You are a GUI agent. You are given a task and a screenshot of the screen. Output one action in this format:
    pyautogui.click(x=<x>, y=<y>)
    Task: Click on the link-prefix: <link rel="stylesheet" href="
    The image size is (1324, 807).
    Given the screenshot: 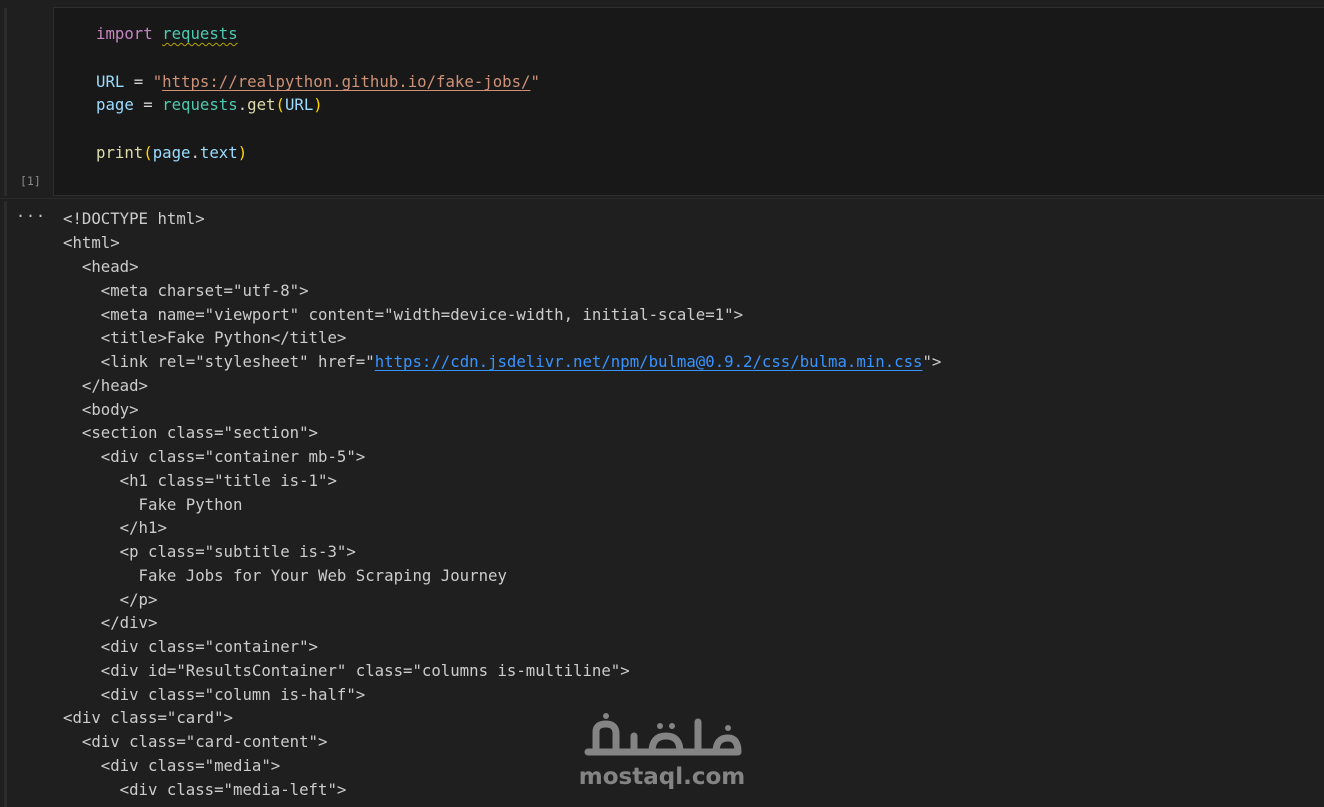 What is the action you would take?
    pyautogui.click(x=219, y=361)
    